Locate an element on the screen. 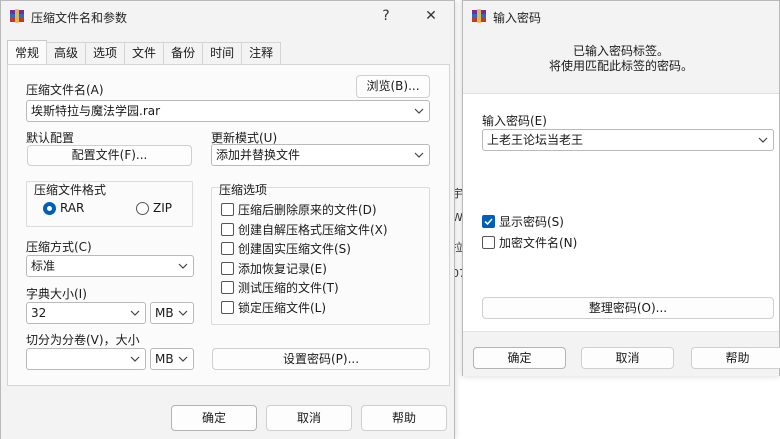 The height and width of the screenshot is (439, 780). radio-selected-icon is located at coordinates (49, 208).